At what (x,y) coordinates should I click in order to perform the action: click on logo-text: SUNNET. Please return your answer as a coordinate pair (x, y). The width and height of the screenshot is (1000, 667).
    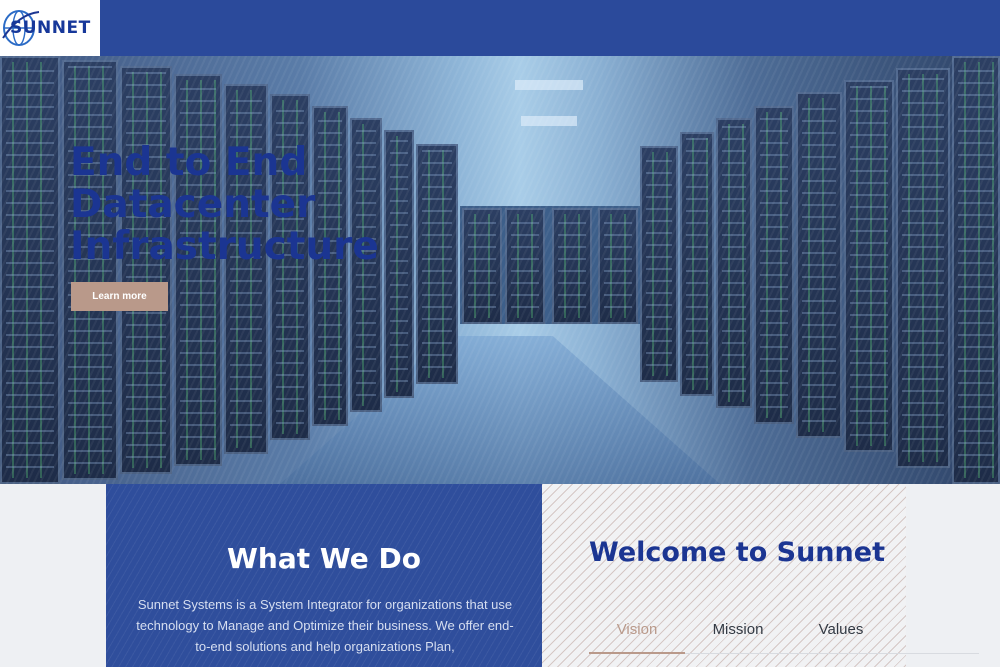
    Looking at the image, I should click on (50, 28).